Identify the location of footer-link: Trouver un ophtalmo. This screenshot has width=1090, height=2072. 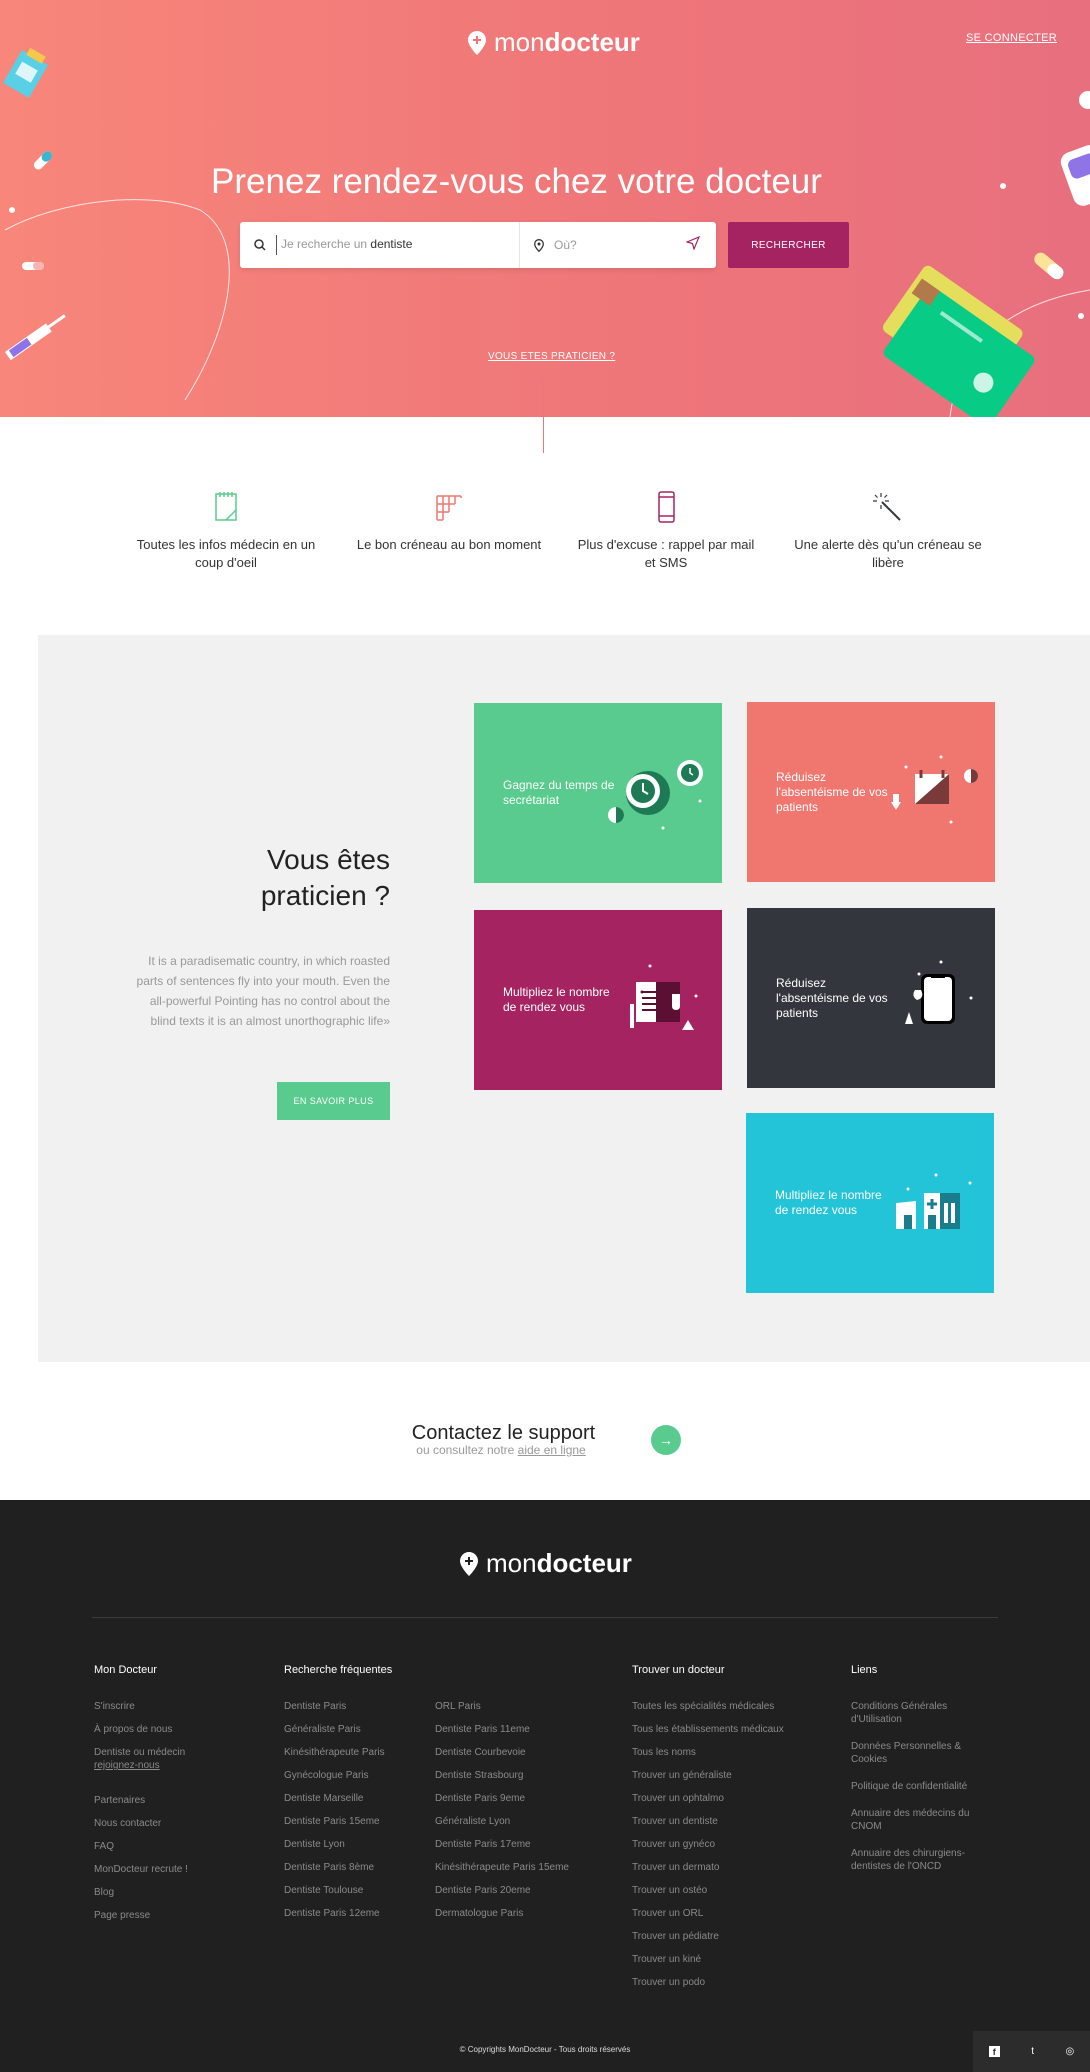
(708, 1798).